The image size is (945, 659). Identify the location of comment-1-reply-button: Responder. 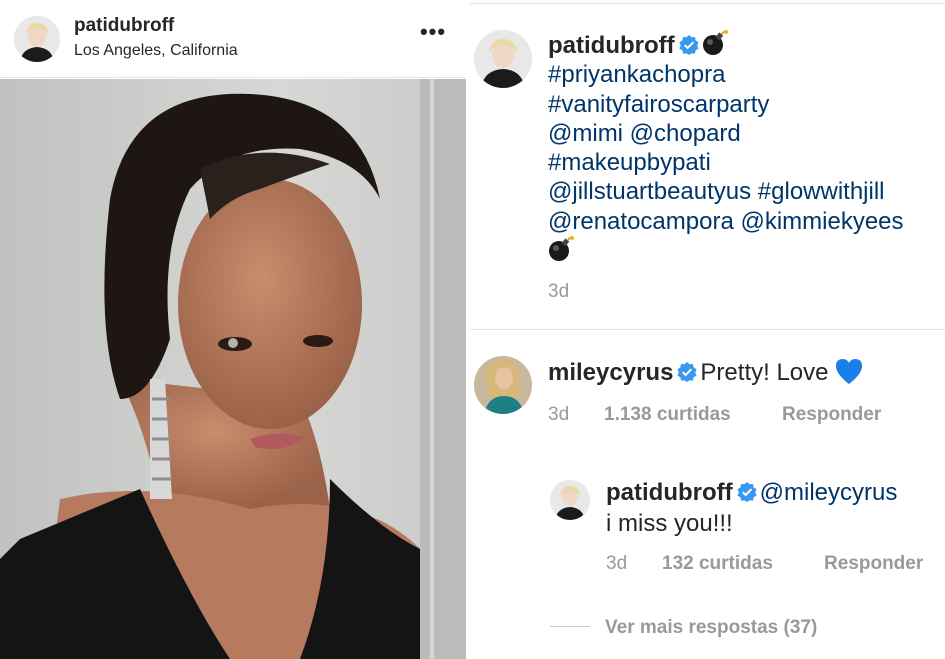
(831, 415).